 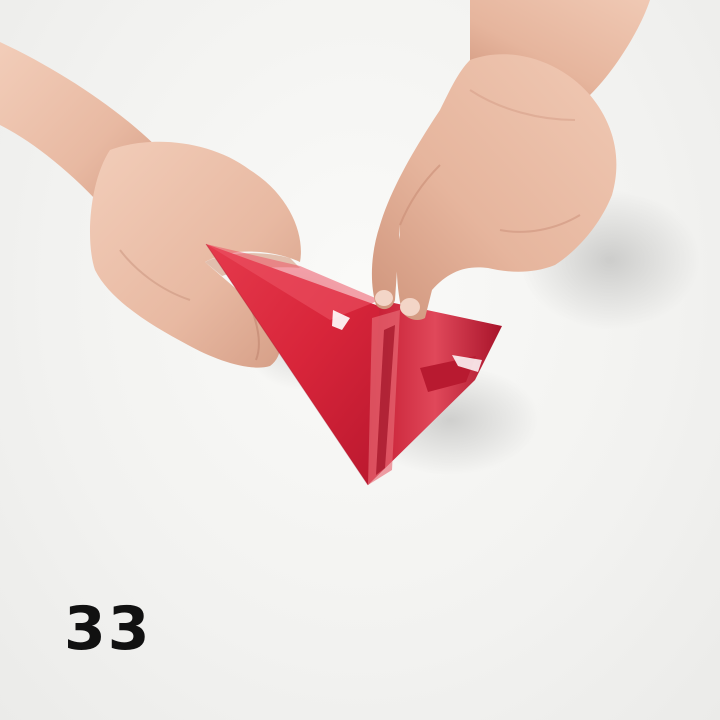 What do you see at coordinates (108, 629) in the screenshot?
I see `step-number: 33` at bounding box center [108, 629].